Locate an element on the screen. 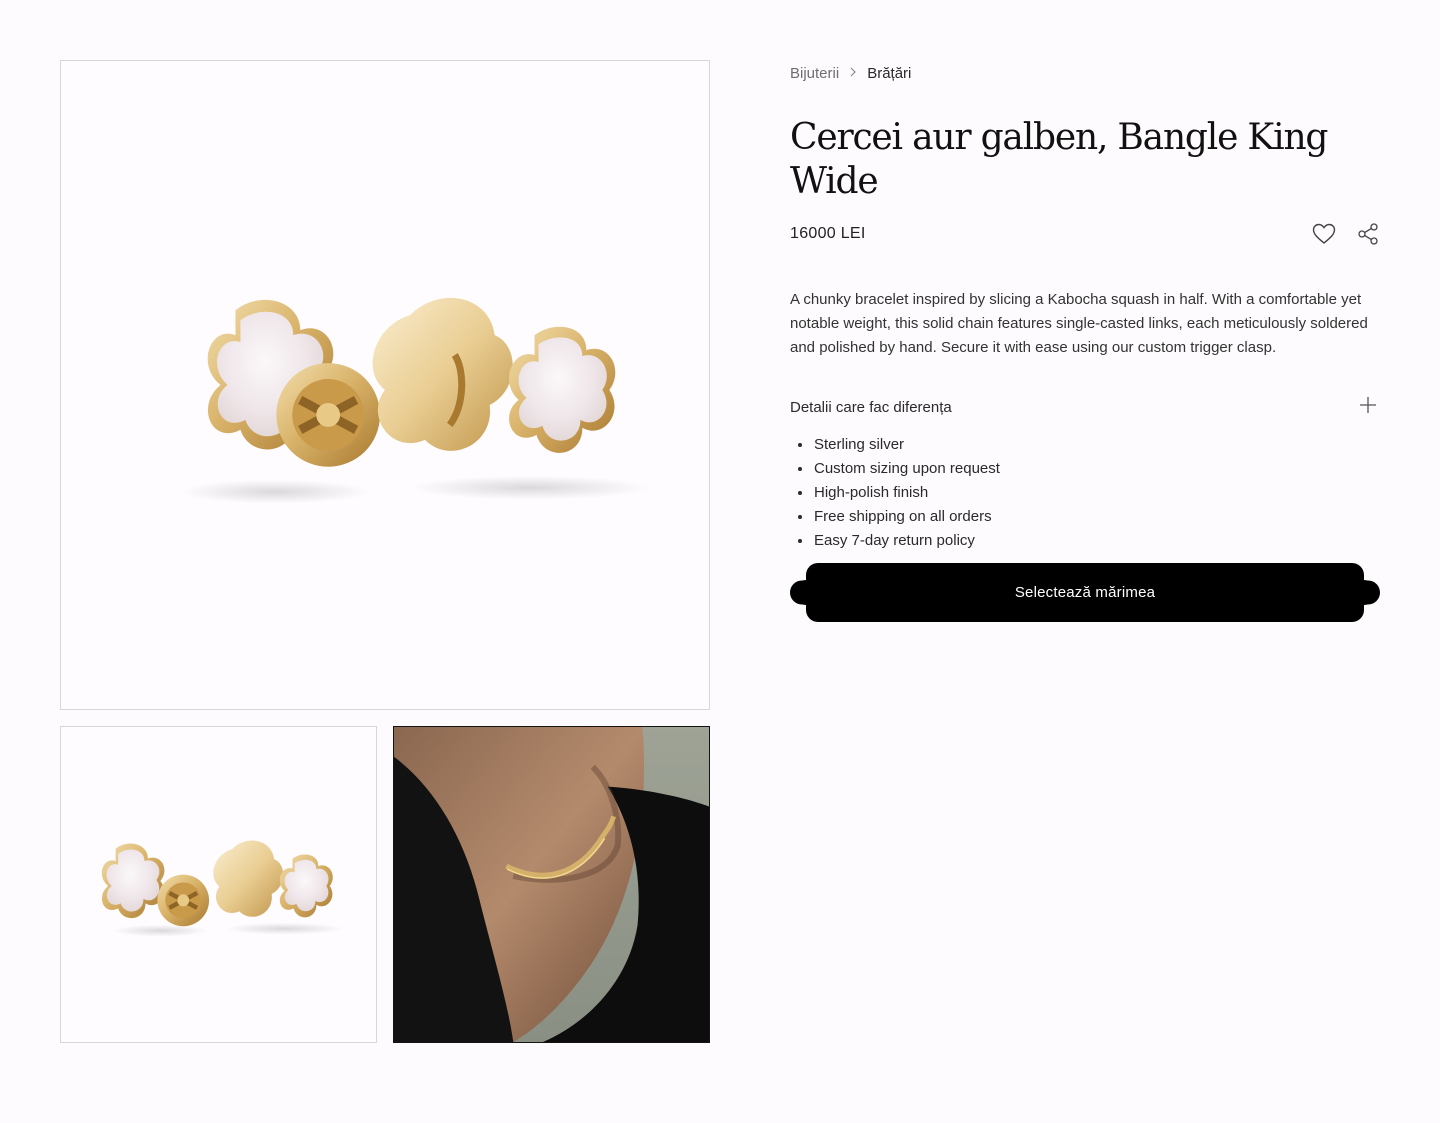 The width and height of the screenshot is (1440, 1123). earrings-image is located at coordinates (415, 400).